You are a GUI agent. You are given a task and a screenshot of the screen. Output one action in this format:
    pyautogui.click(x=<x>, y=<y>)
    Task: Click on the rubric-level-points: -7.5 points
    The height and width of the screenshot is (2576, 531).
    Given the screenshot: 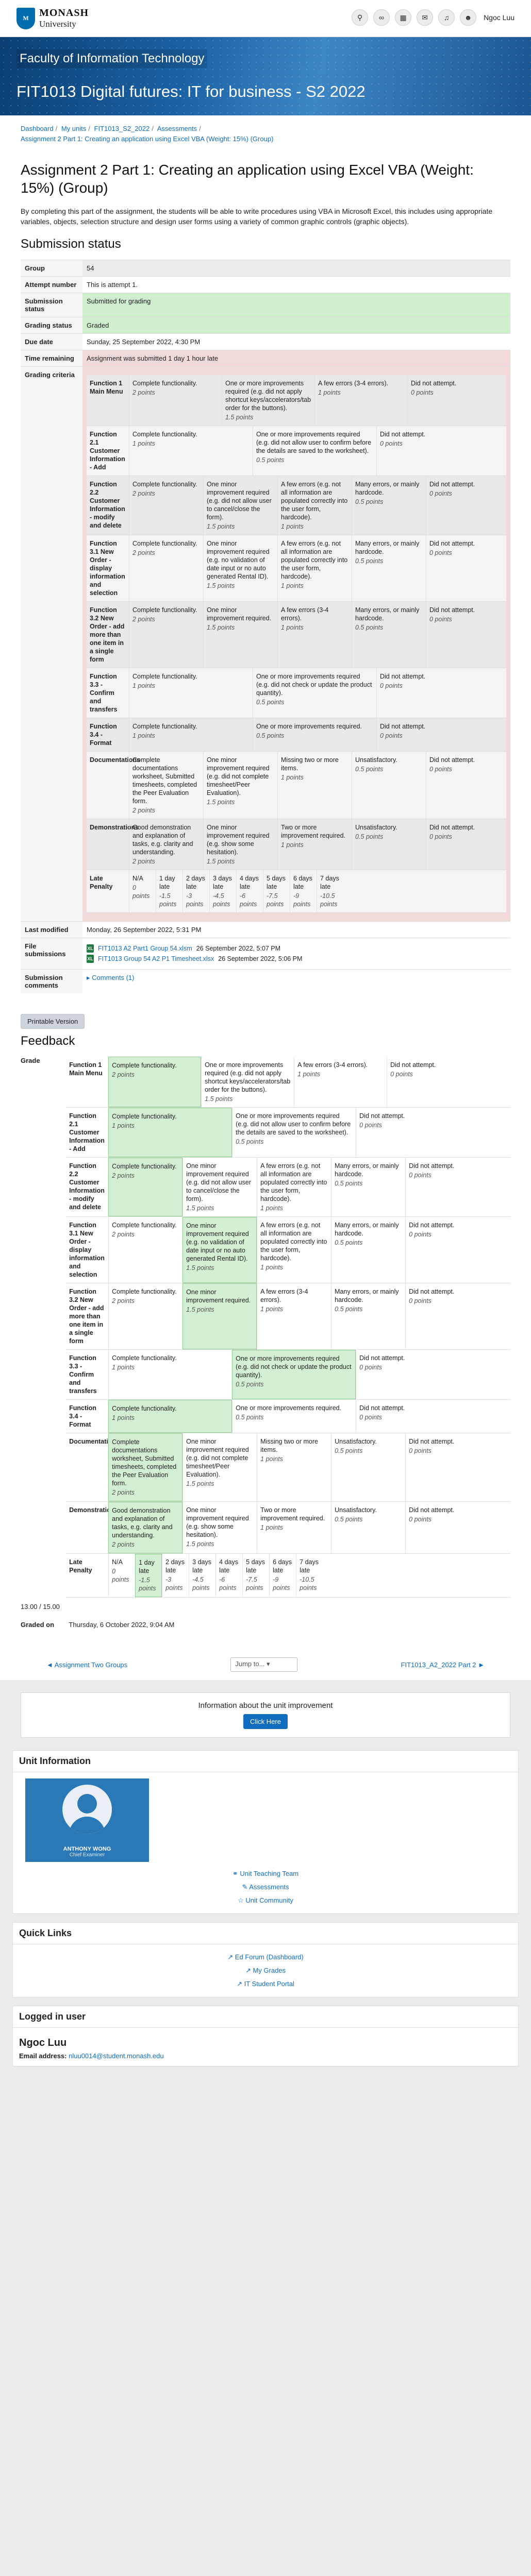 What is the action you would take?
    pyautogui.click(x=255, y=1583)
    